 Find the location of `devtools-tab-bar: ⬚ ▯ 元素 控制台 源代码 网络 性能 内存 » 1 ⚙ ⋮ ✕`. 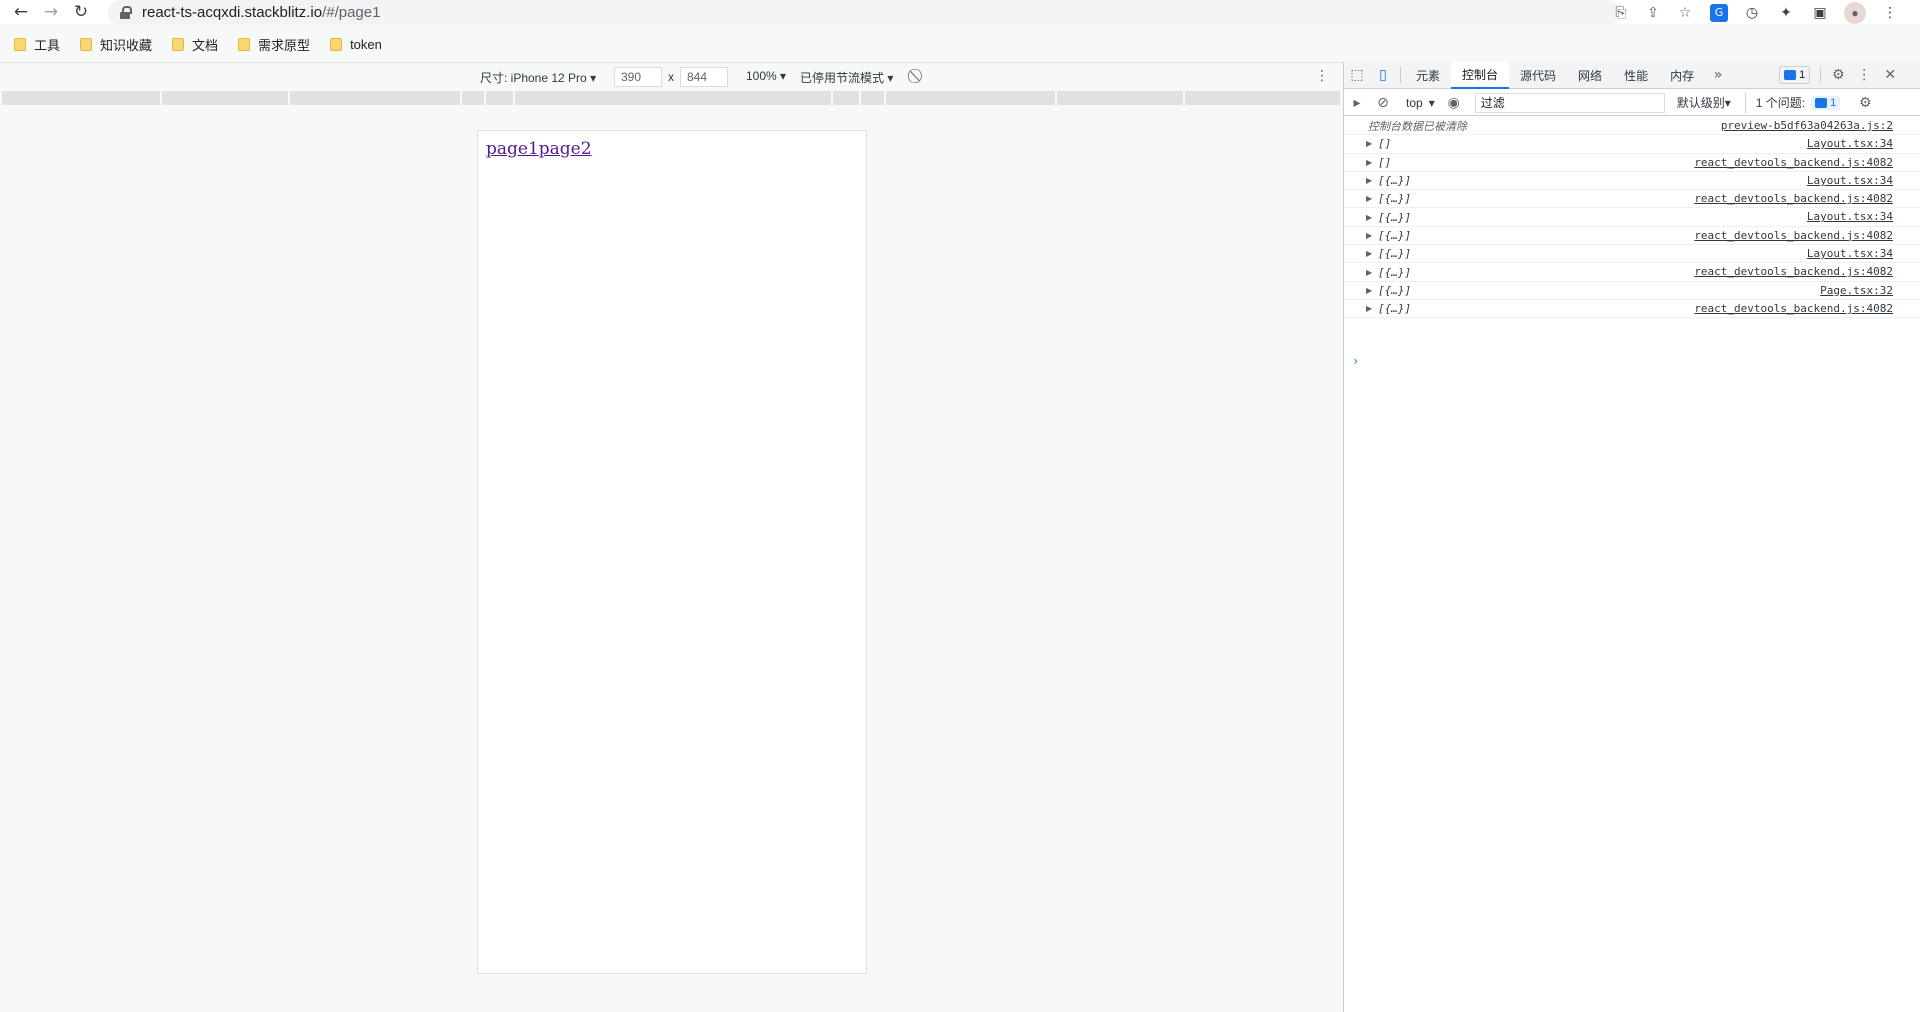

devtools-tab-bar: ⬚ ▯ 元素 控制台 源代码 网络 性能 内存 » 1 ⚙ ⋮ ✕ is located at coordinates (1632, 75).